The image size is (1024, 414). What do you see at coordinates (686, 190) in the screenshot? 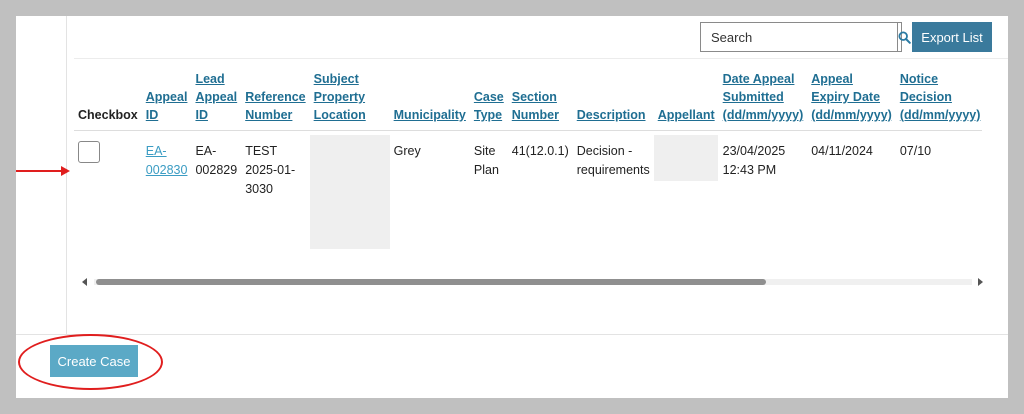
I see `cell-appellant` at bounding box center [686, 190].